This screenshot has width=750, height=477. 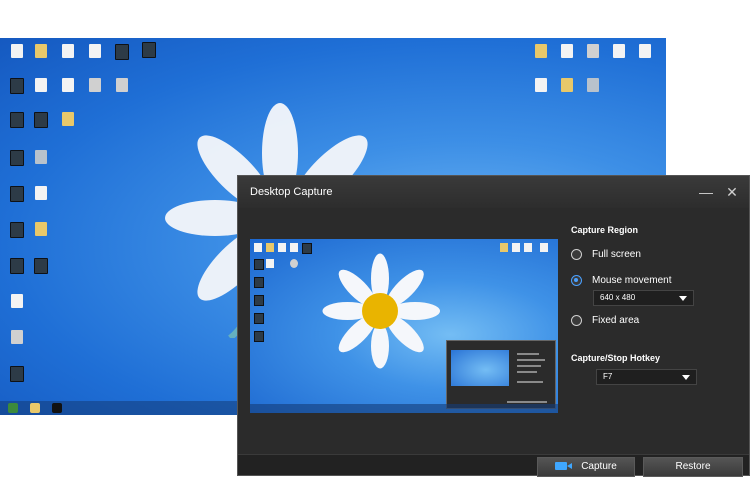 I want to click on preview-taskbar, so click(x=404, y=408).